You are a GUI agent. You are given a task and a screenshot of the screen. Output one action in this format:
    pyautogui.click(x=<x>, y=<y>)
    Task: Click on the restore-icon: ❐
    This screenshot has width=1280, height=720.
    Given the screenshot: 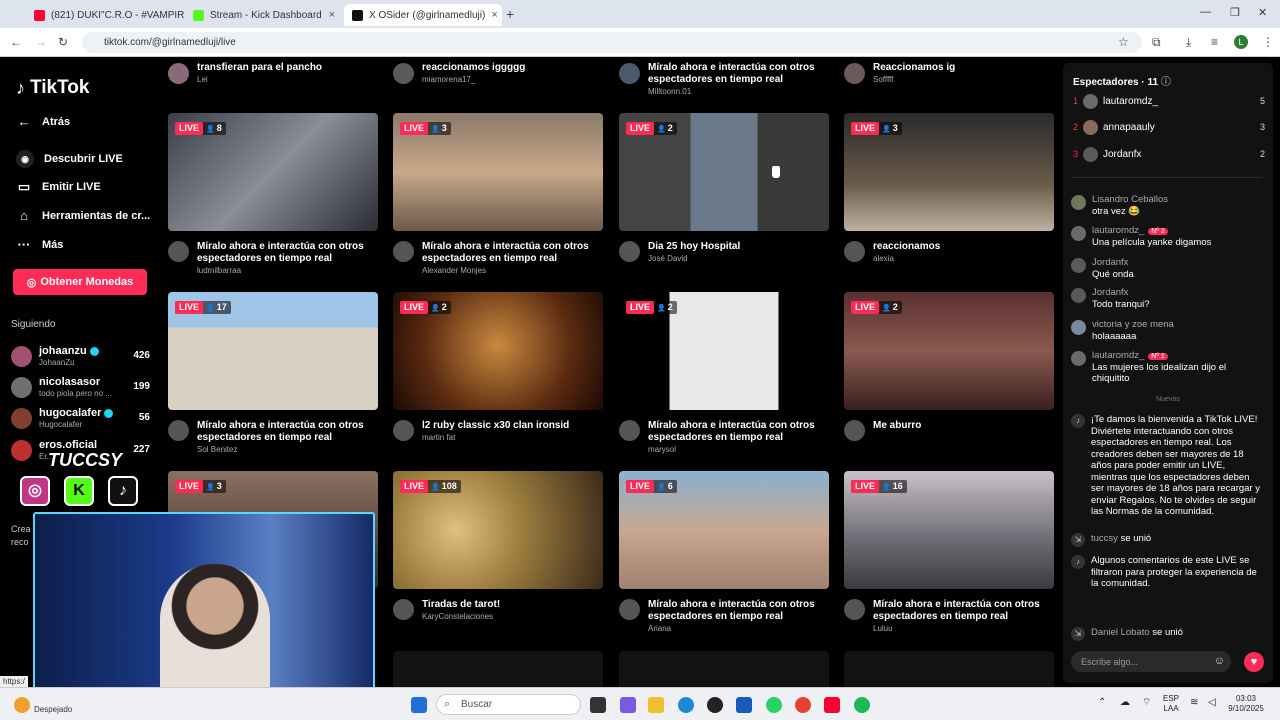 What is the action you would take?
    pyautogui.click(x=1235, y=12)
    